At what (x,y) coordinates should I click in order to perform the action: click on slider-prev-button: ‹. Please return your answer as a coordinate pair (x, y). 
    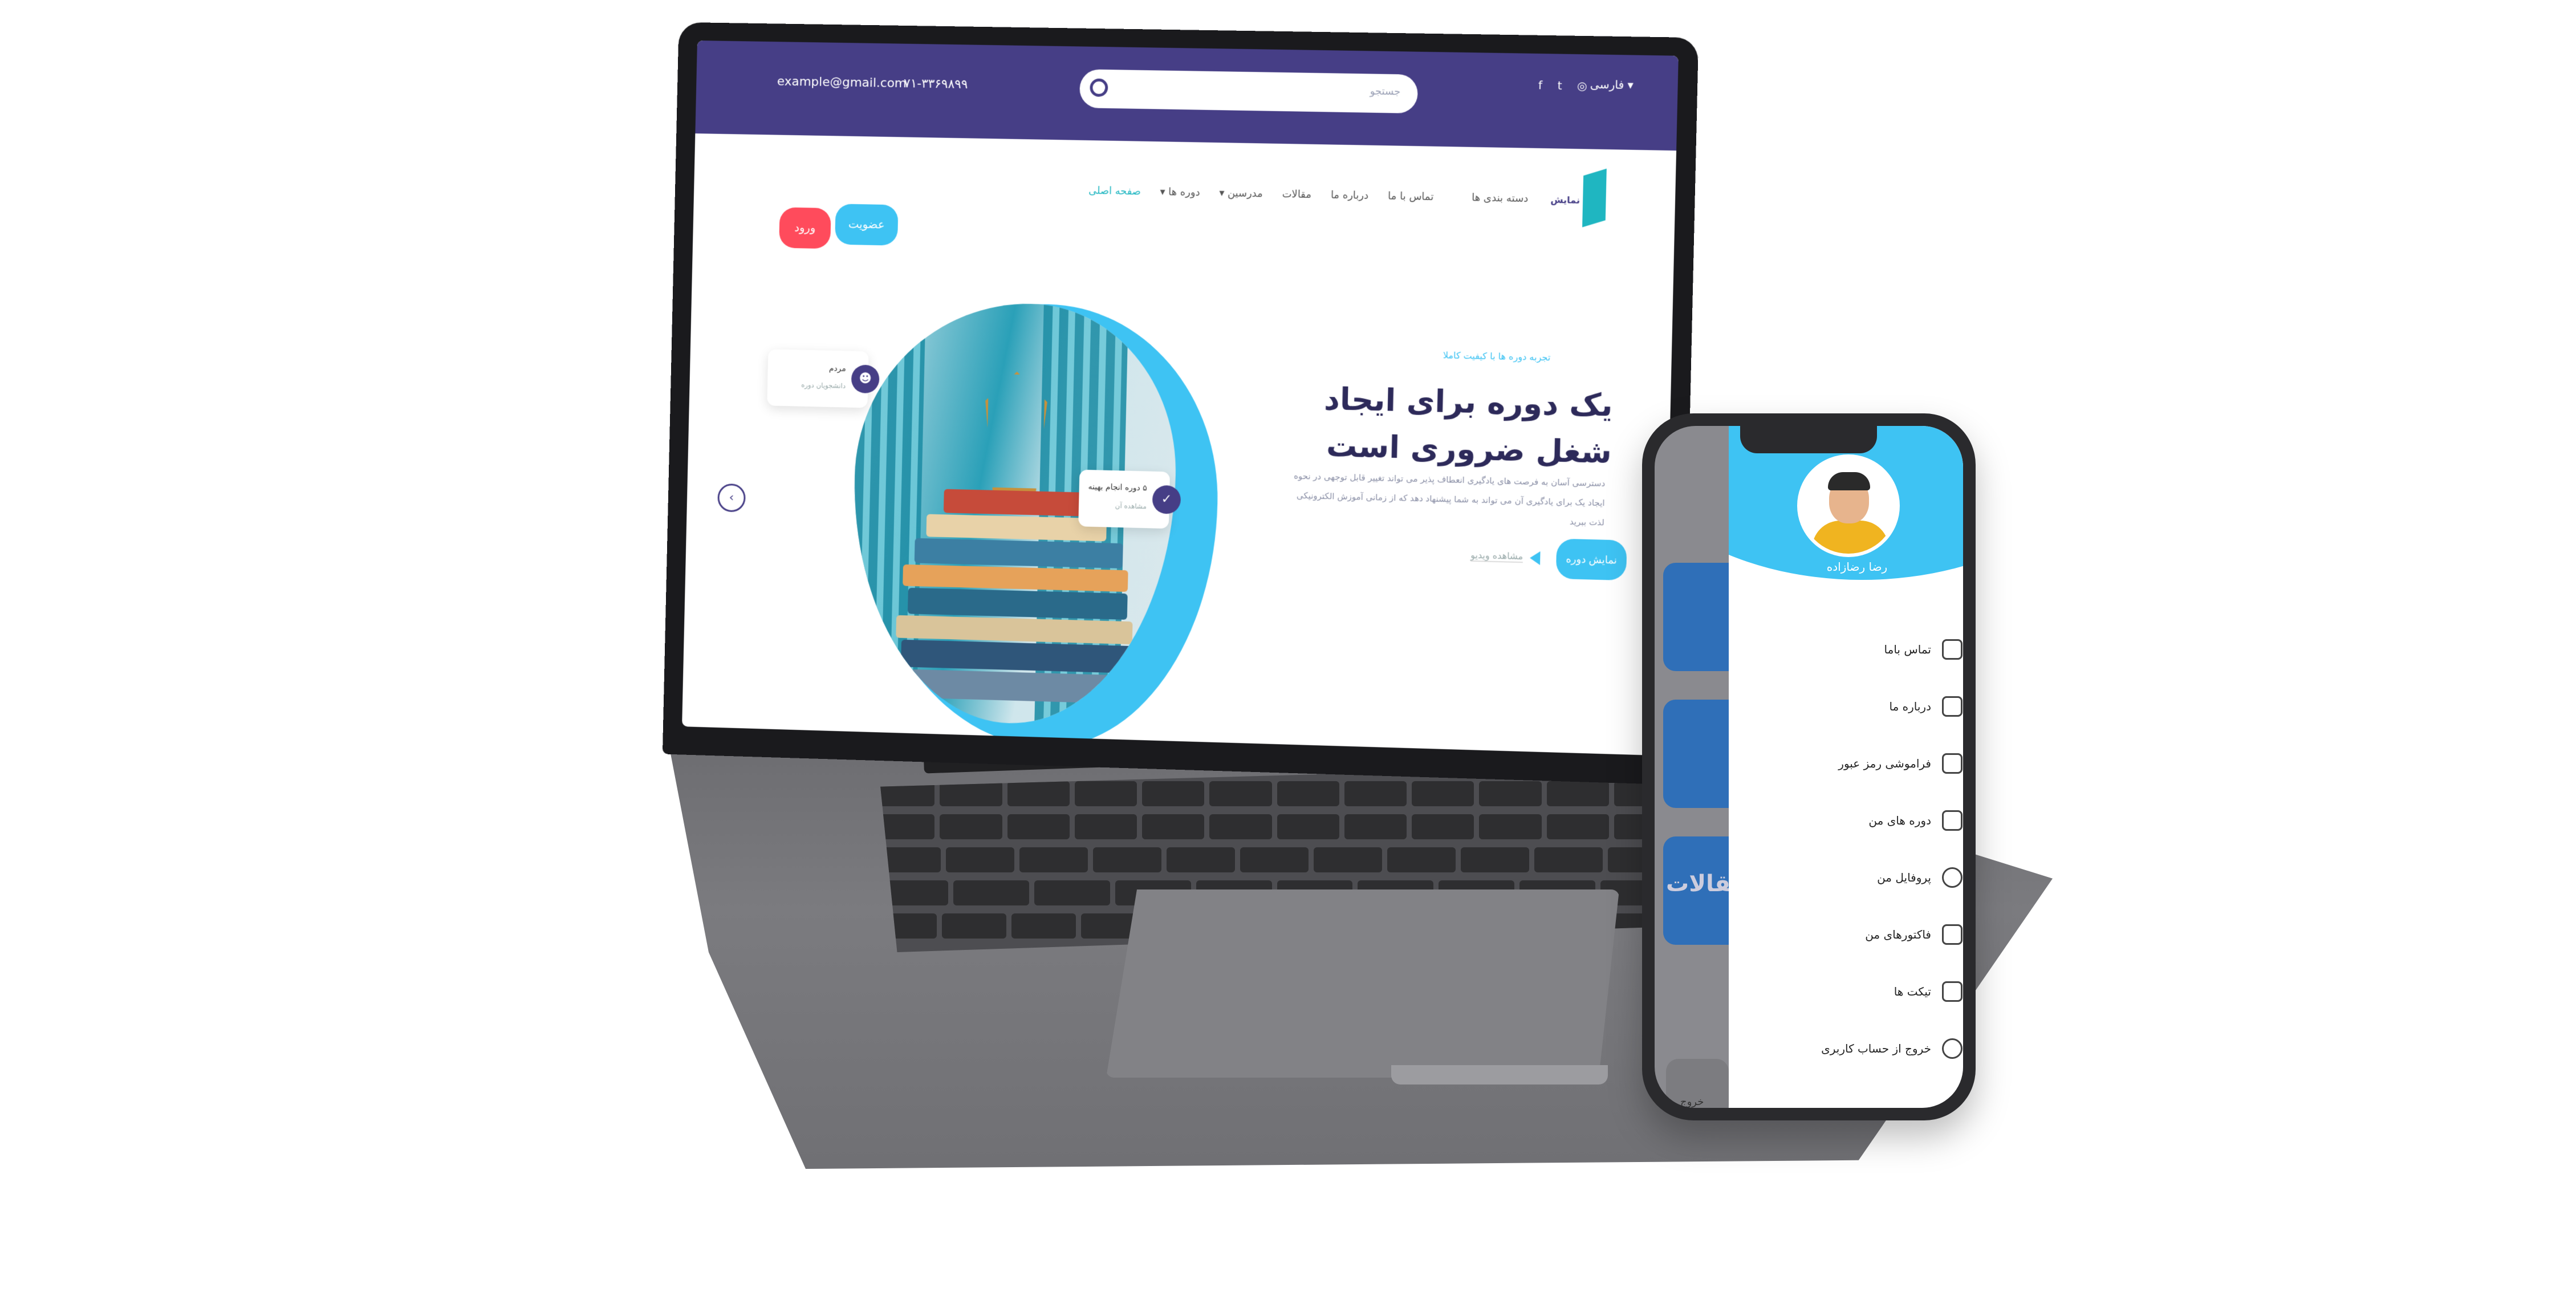
    Looking at the image, I should click on (731, 498).